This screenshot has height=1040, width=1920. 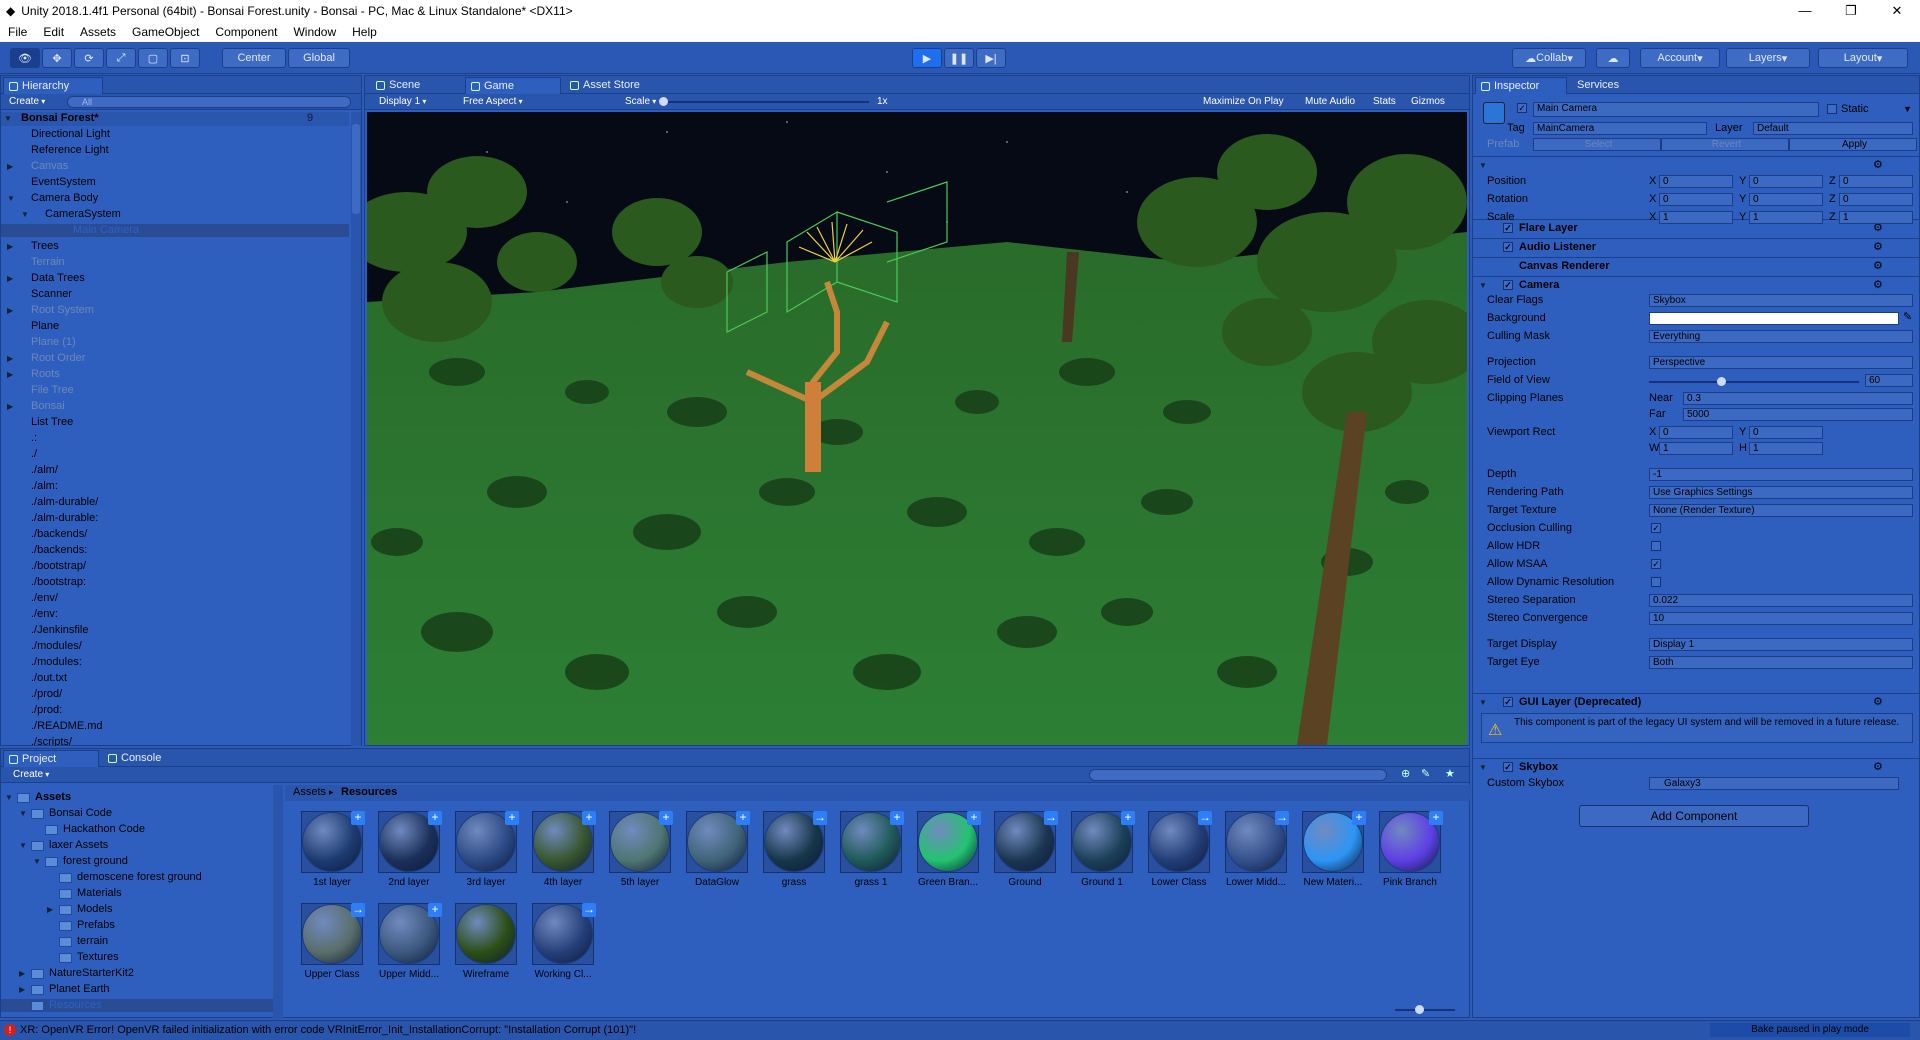 What do you see at coordinates (1508, 228) in the screenshot?
I see `flare-checkbox: ✓` at bounding box center [1508, 228].